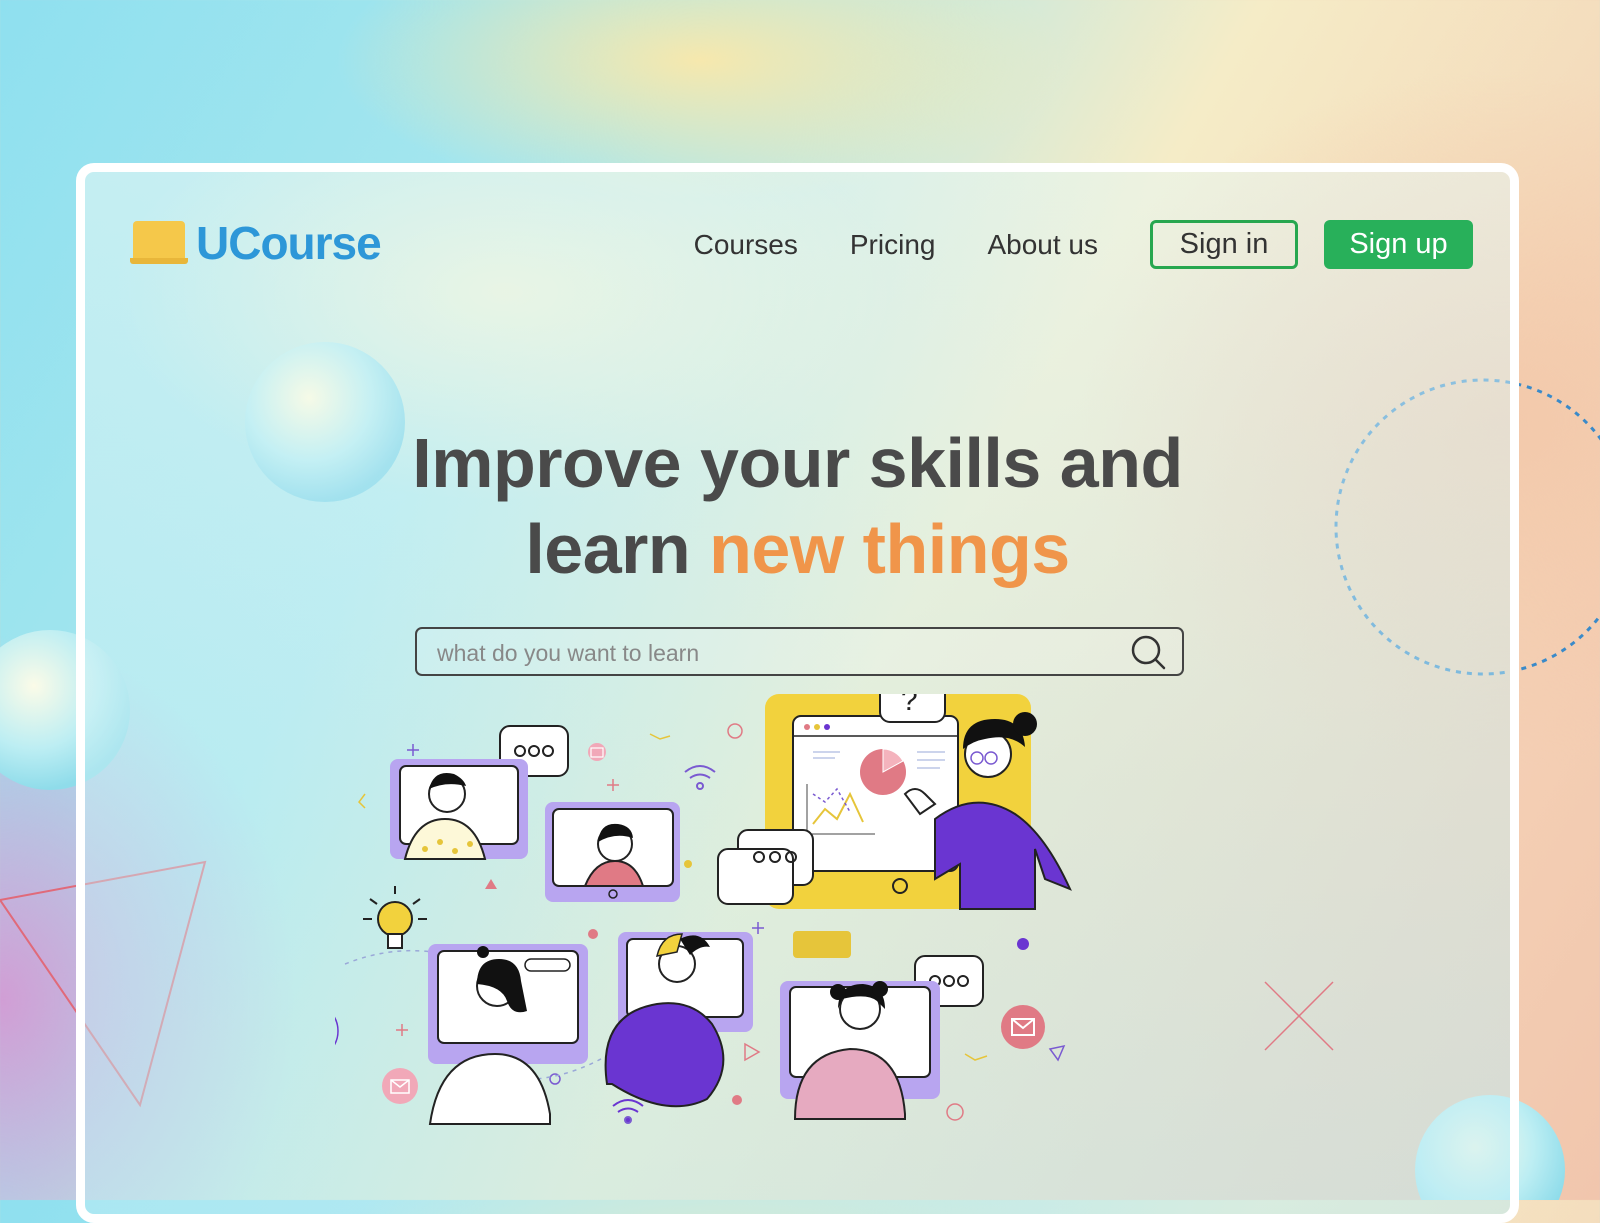 The width and height of the screenshot is (1600, 1223). Describe the element at coordinates (797, 506) in the screenshot. I see `hero-heading: Improve your skills and learn new things` at that location.